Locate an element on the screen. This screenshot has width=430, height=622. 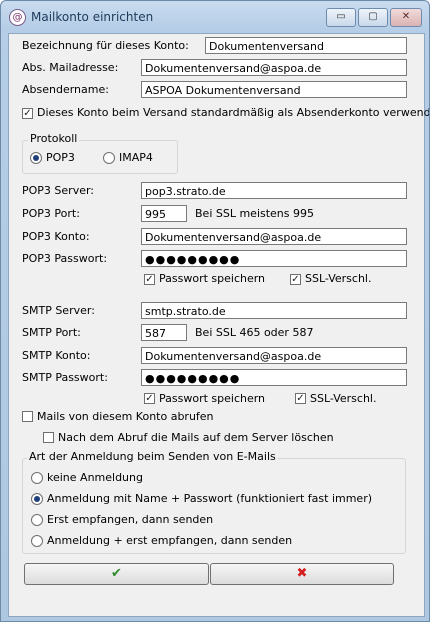
pop3-password-field: ●●●●●●●●● is located at coordinates (274, 258).